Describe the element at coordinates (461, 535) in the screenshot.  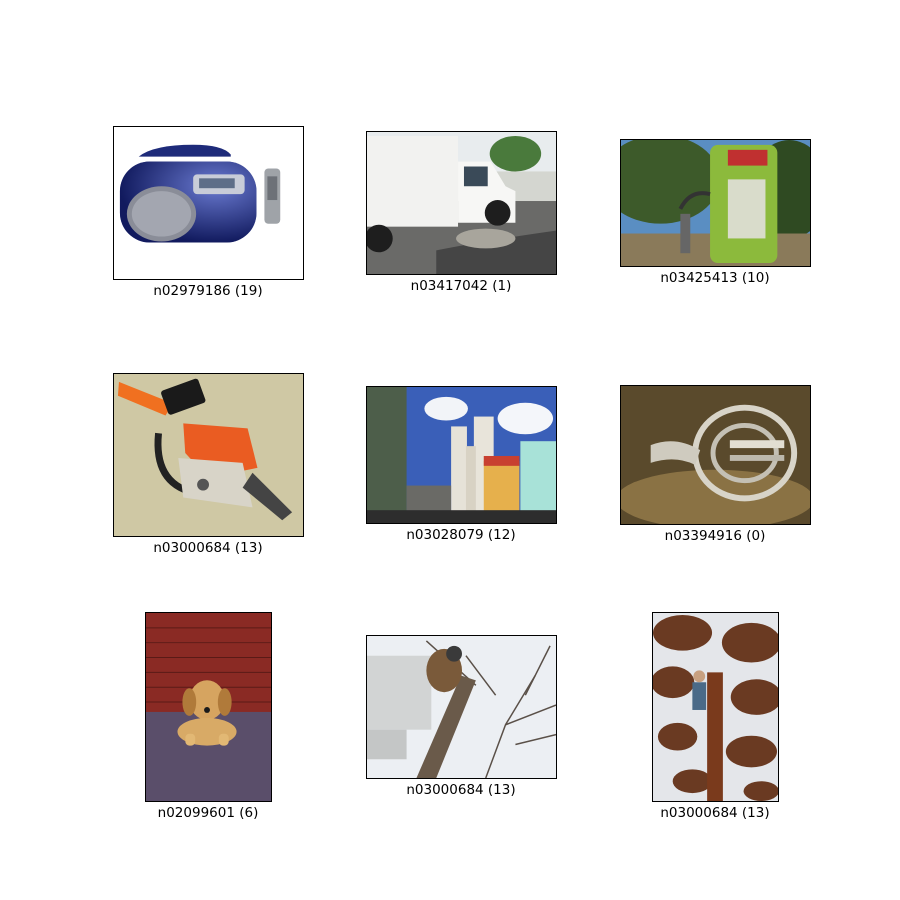
I see `image-caption: n03028079 (12)` at that location.